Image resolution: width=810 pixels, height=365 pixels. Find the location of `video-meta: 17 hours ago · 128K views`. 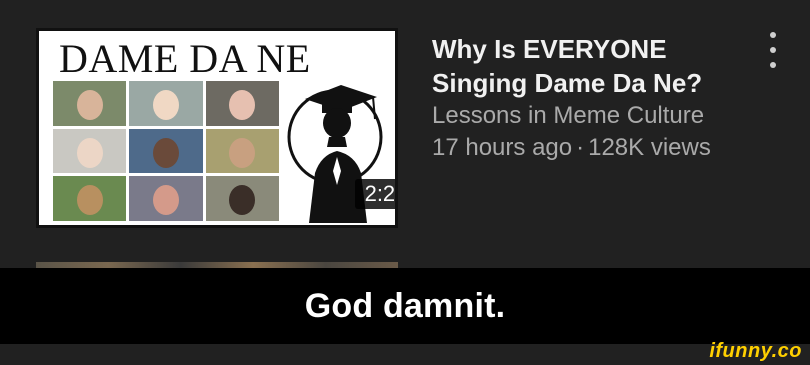

video-meta: 17 hours ago · 128K views is located at coordinates (592, 148).